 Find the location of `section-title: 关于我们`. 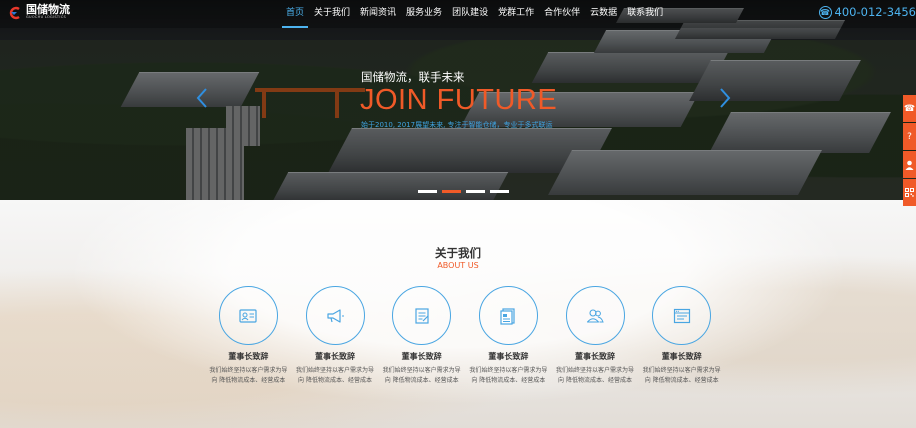

section-title: 关于我们 is located at coordinates (458, 253).